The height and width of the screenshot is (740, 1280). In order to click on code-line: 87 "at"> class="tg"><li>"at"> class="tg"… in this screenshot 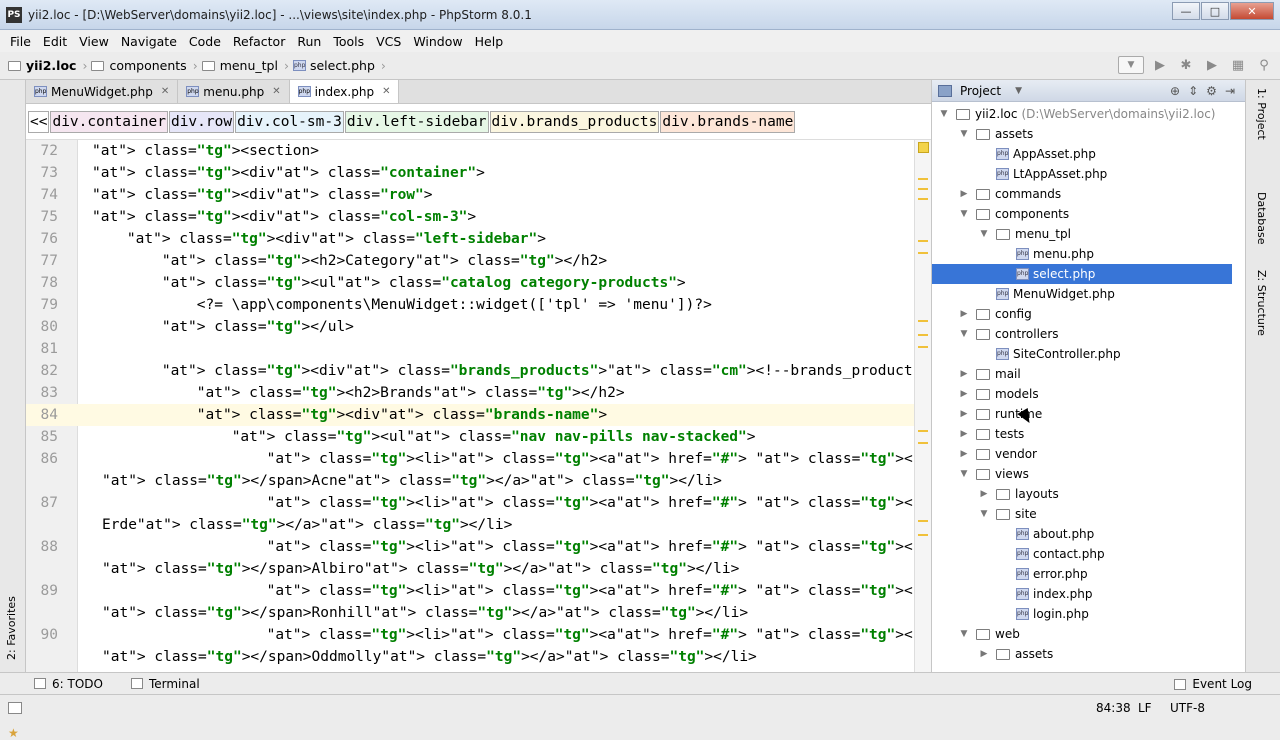, I will do `click(470, 503)`.